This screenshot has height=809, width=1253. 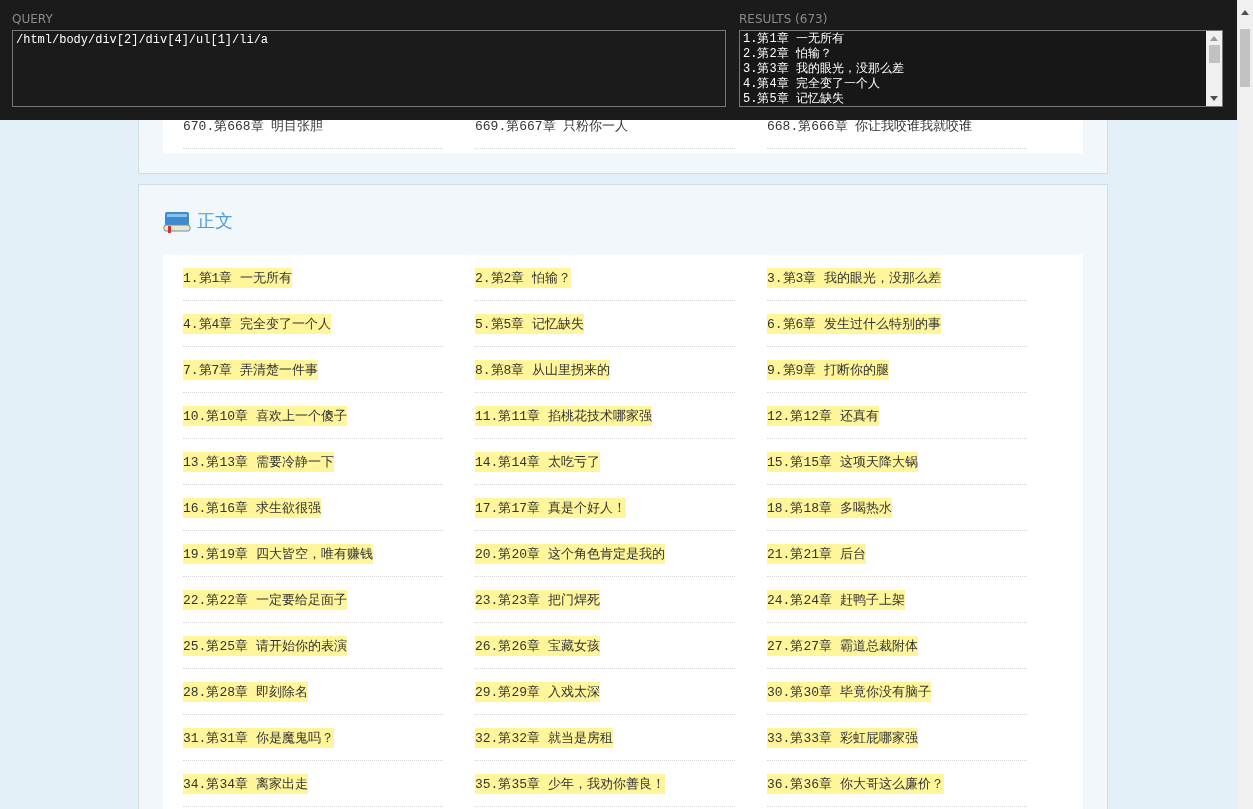 What do you see at coordinates (32, 20) in the screenshot?
I see `query-label: QUERY` at bounding box center [32, 20].